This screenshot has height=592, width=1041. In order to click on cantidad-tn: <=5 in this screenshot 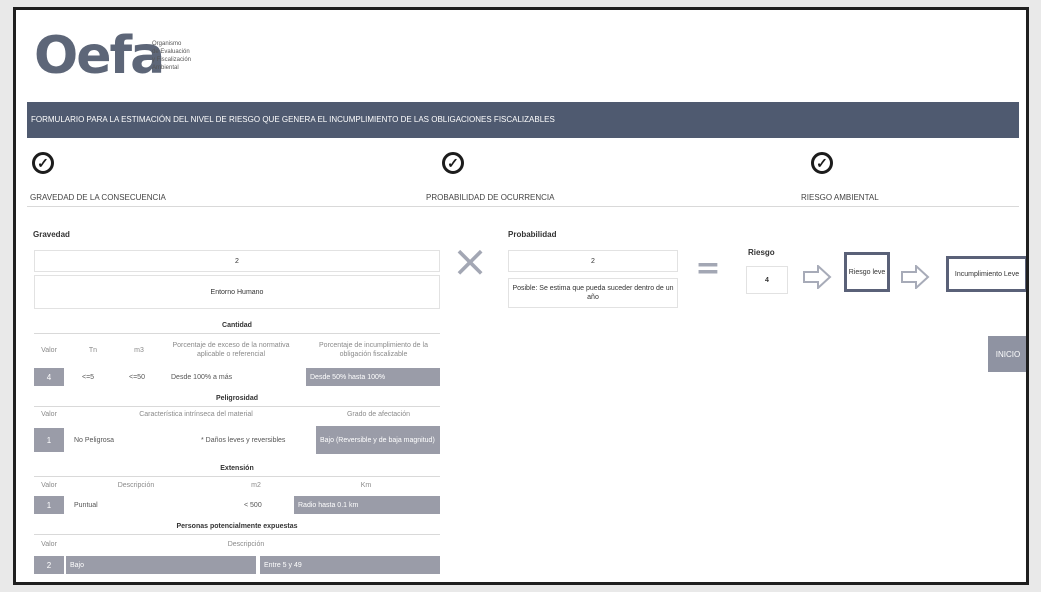, I will do `click(88, 377)`.